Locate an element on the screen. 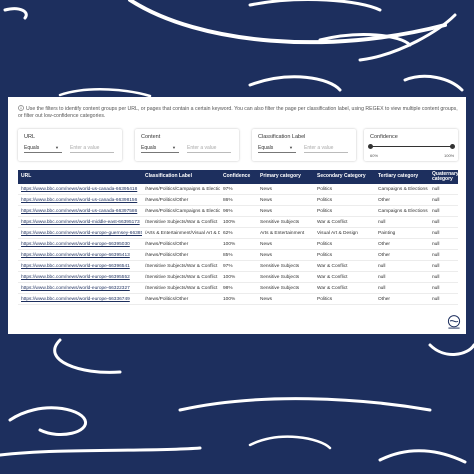  url-filter: URL Equals ▼ Enter a value is located at coordinates (70, 145).